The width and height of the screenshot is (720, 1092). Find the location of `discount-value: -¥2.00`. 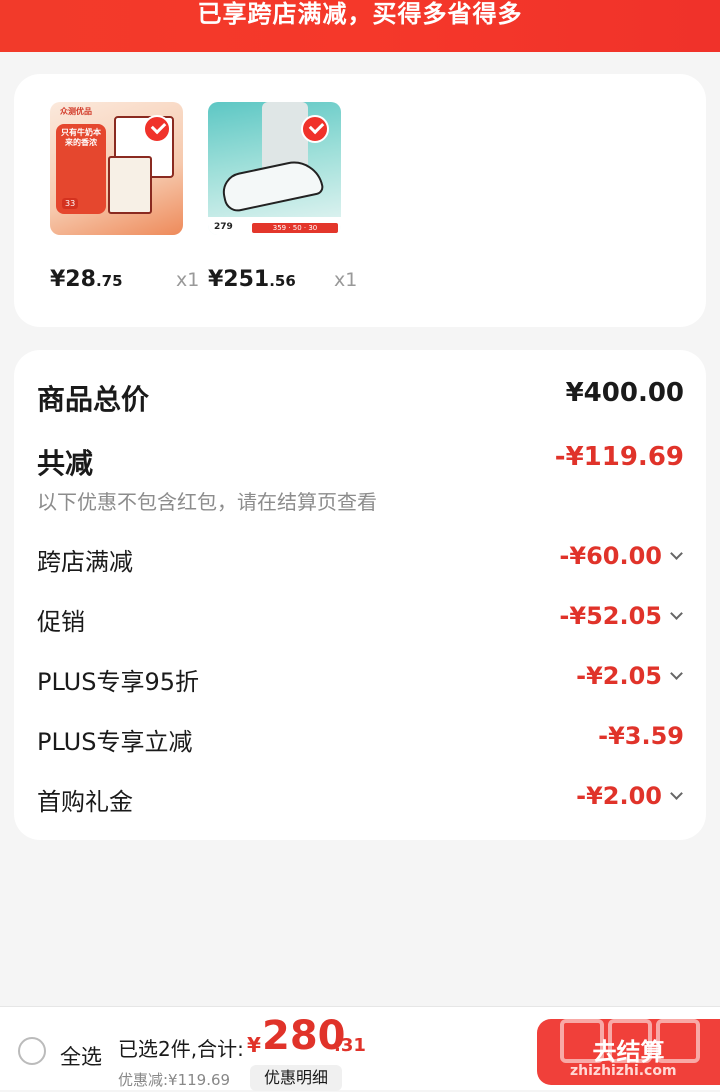

discount-value: -¥2.00 is located at coordinates (619, 796).